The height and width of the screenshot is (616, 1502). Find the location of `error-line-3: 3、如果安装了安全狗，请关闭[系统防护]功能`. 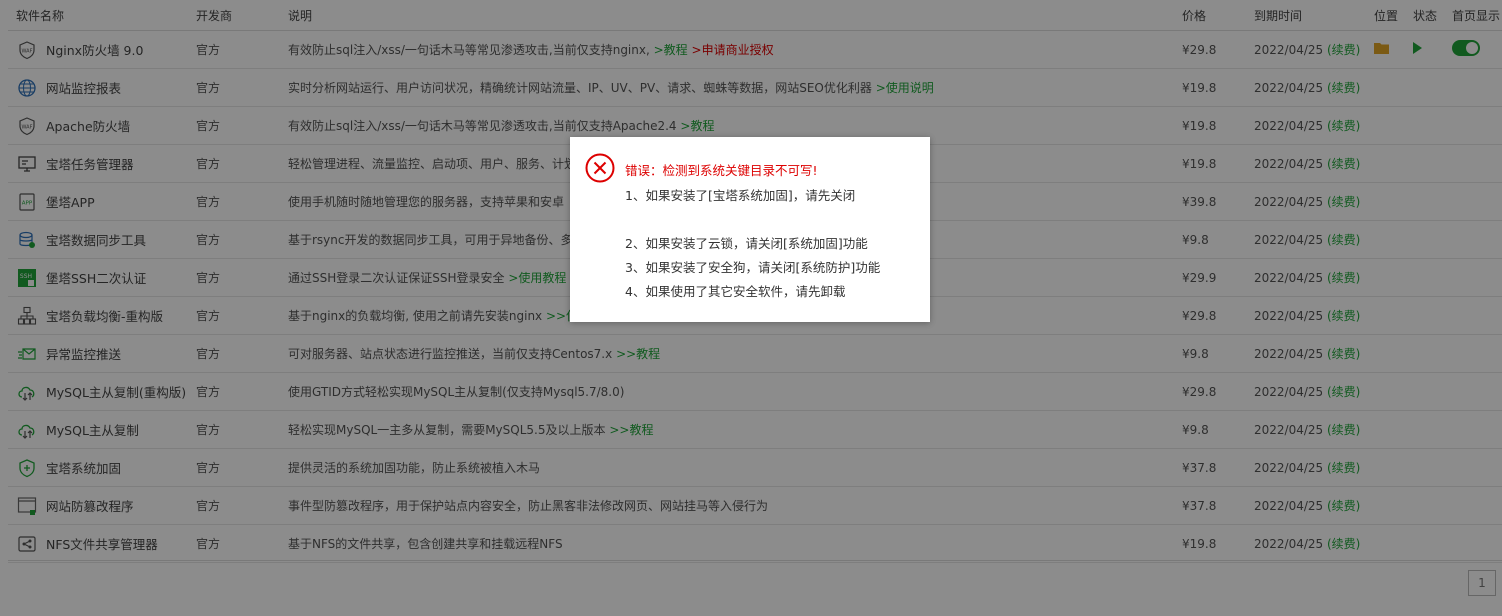

error-line-3: 3、如果安装了安全狗，请关闭[系统防护]功能 is located at coordinates (753, 267).